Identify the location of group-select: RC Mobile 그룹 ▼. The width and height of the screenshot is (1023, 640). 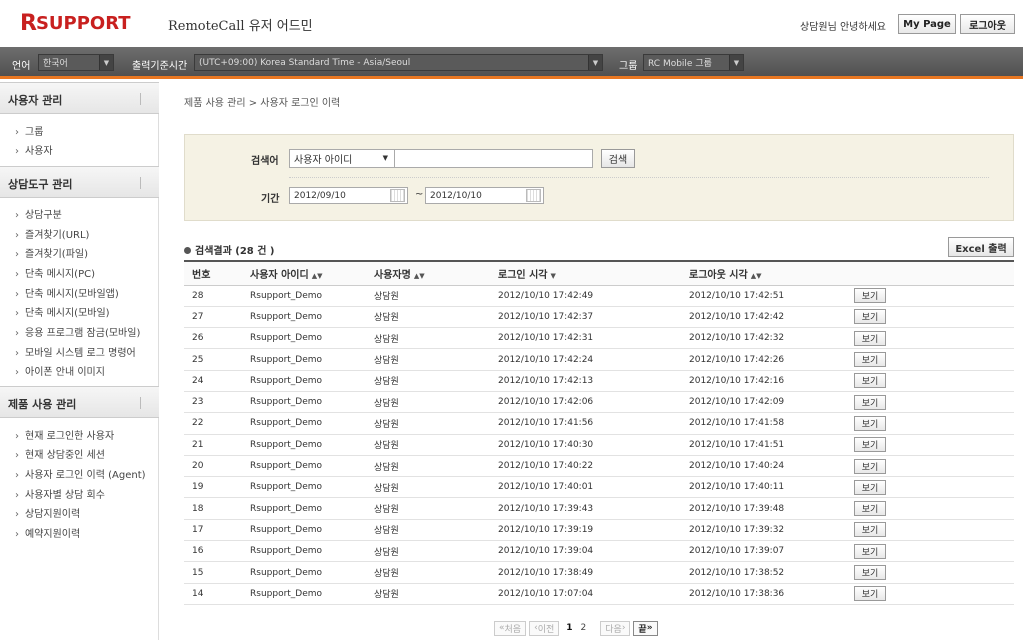
(693, 62).